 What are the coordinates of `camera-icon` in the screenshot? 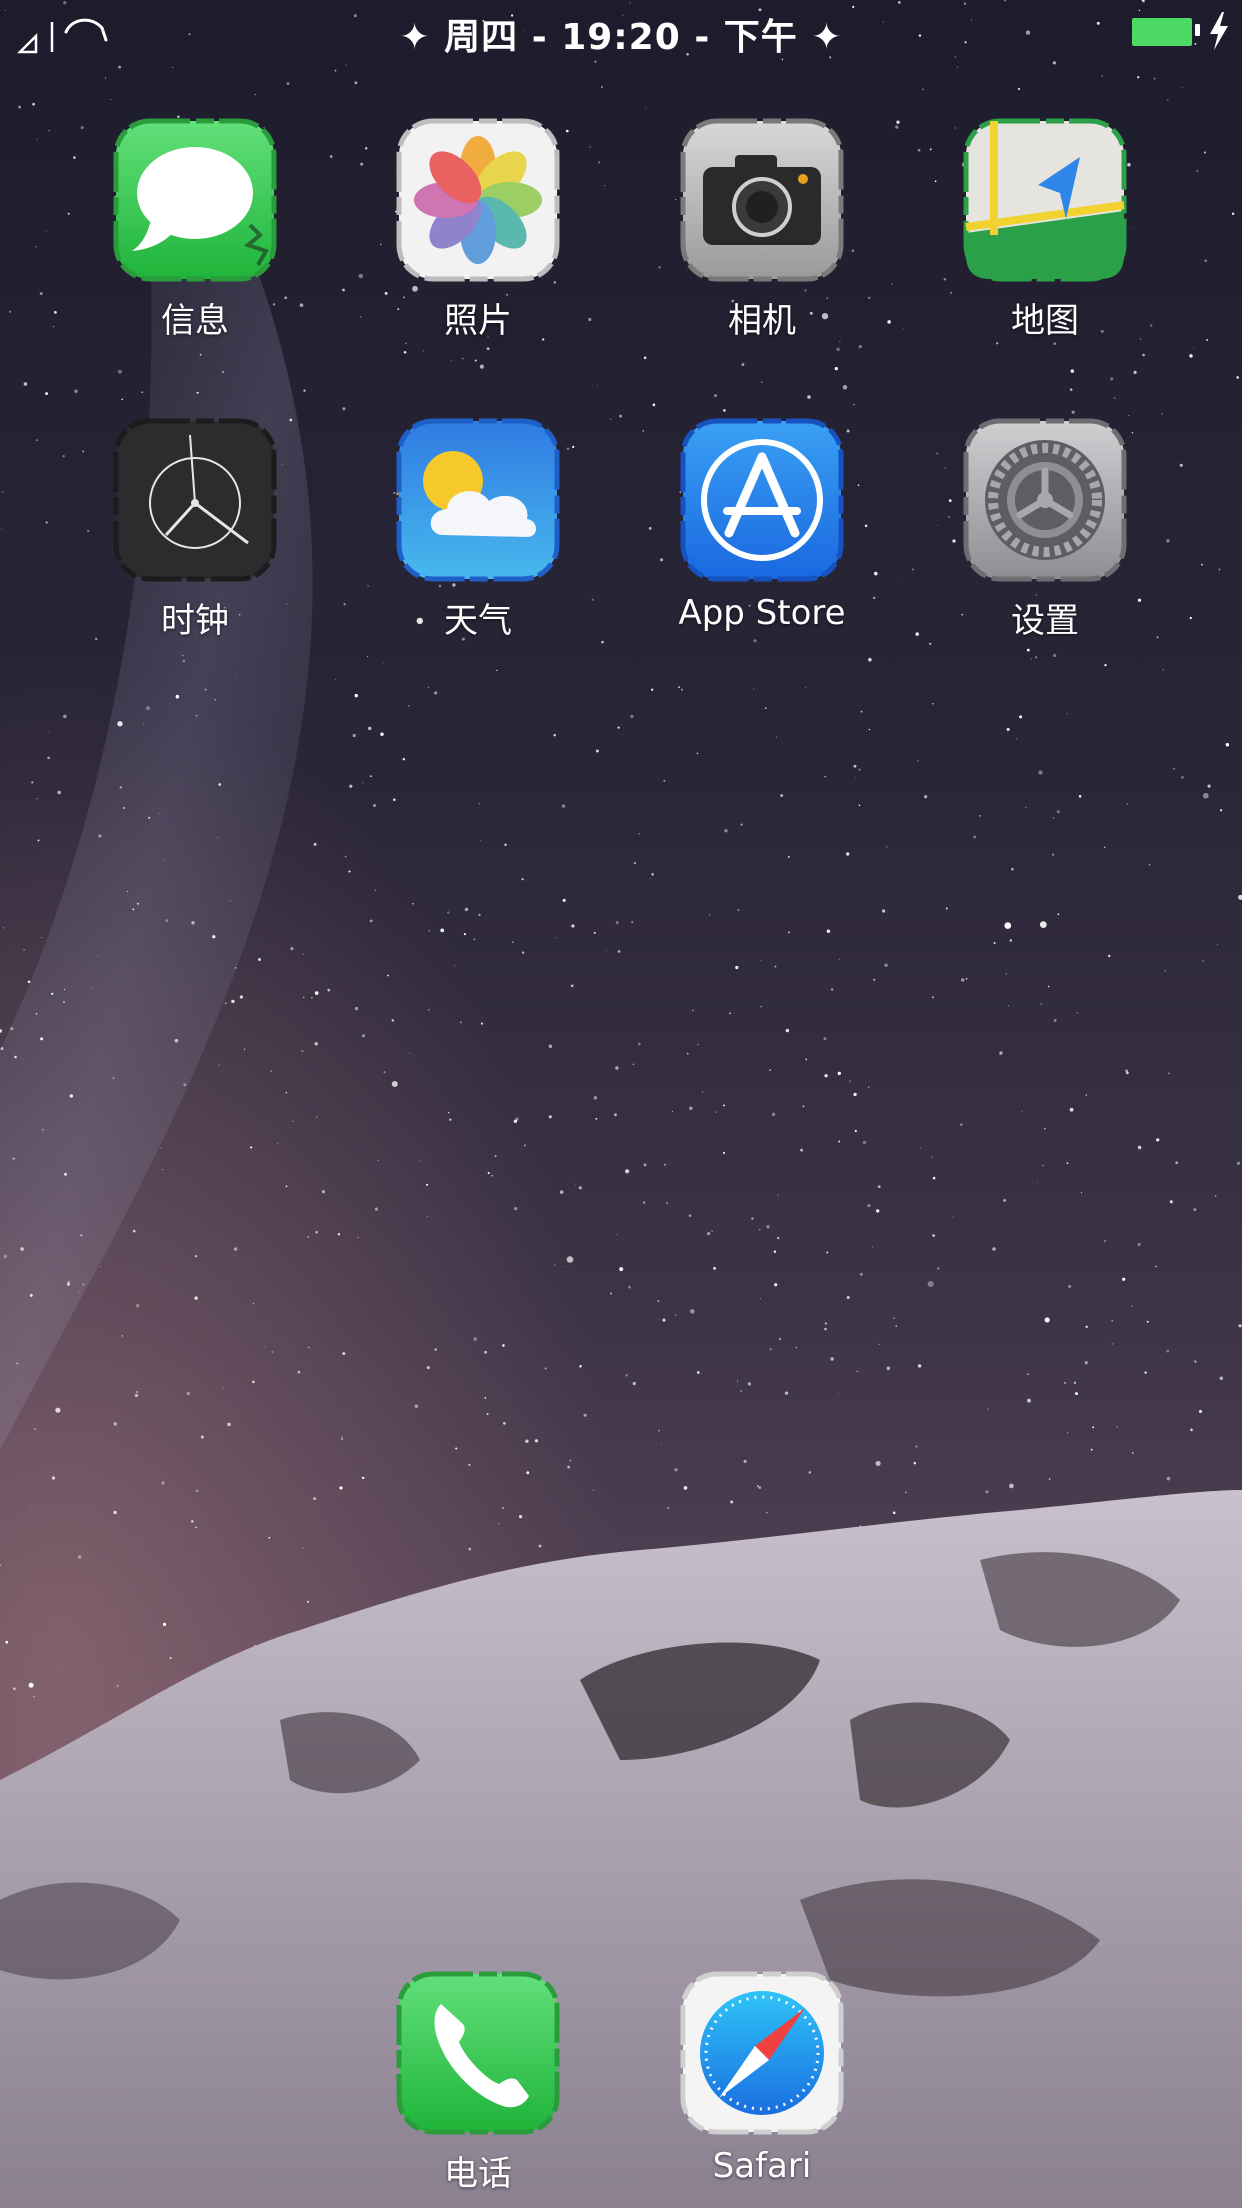 It's located at (762, 200).